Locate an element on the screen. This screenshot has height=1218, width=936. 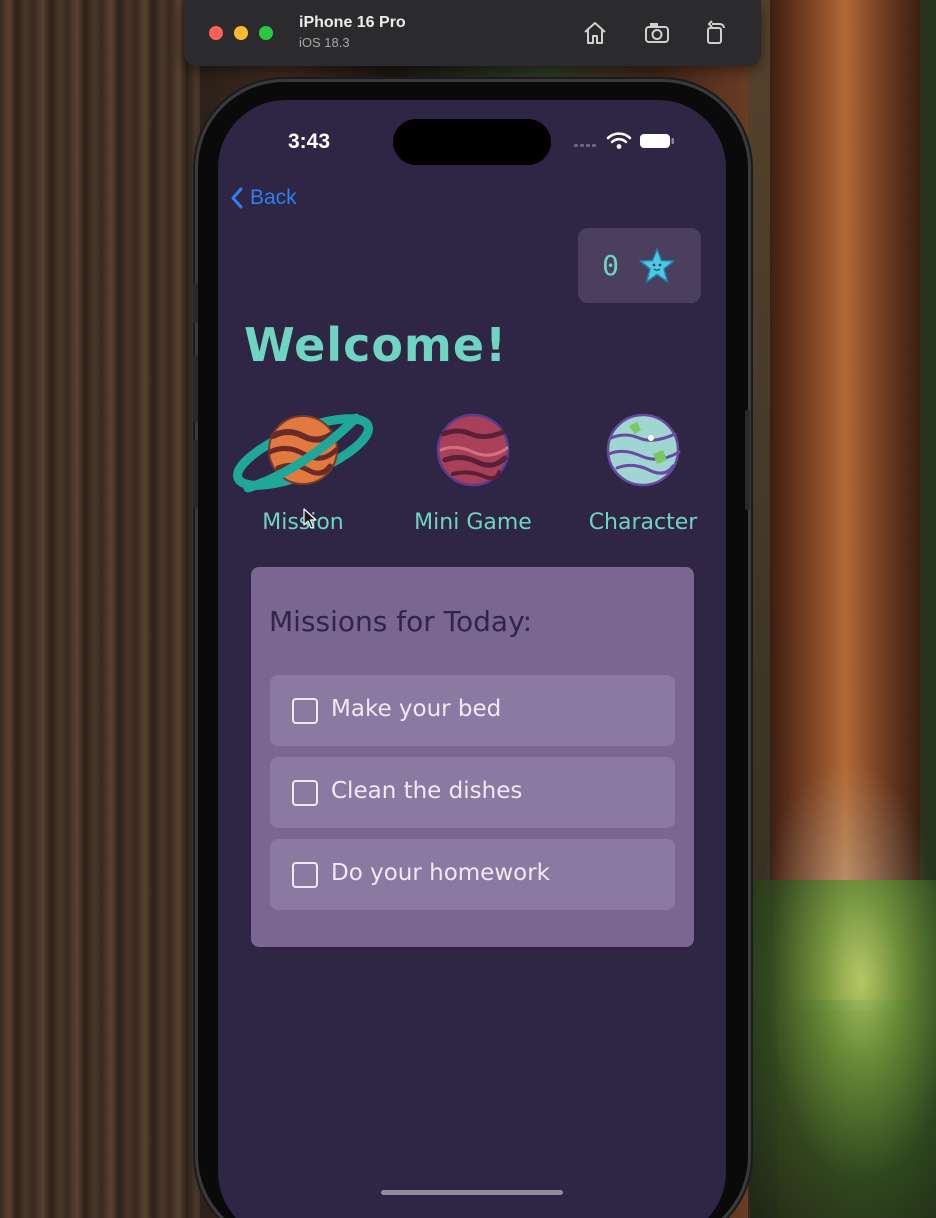
status-time: 3:43 is located at coordinates (309, 141).